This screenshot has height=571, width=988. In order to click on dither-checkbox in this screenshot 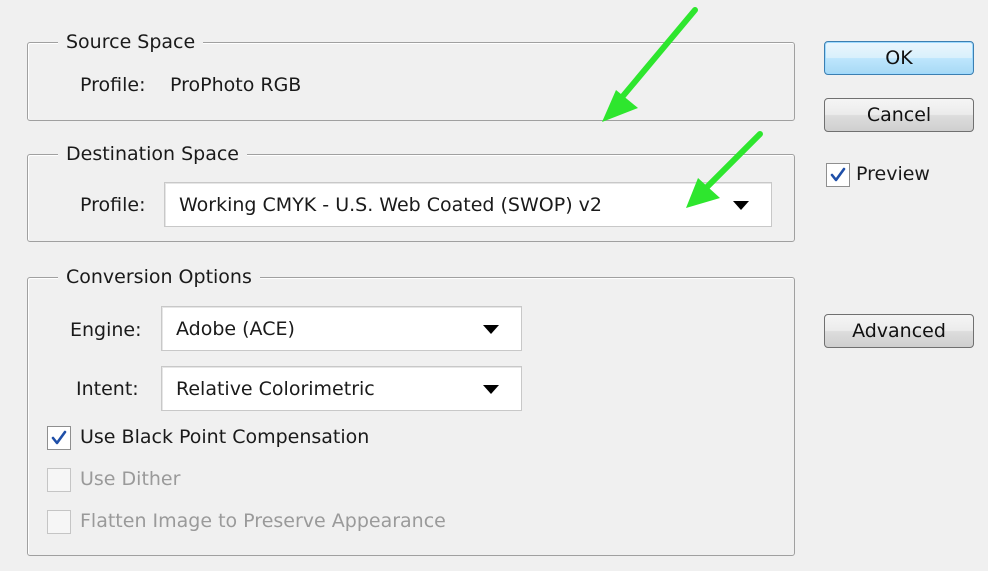, I will do `click(59, 480)`.